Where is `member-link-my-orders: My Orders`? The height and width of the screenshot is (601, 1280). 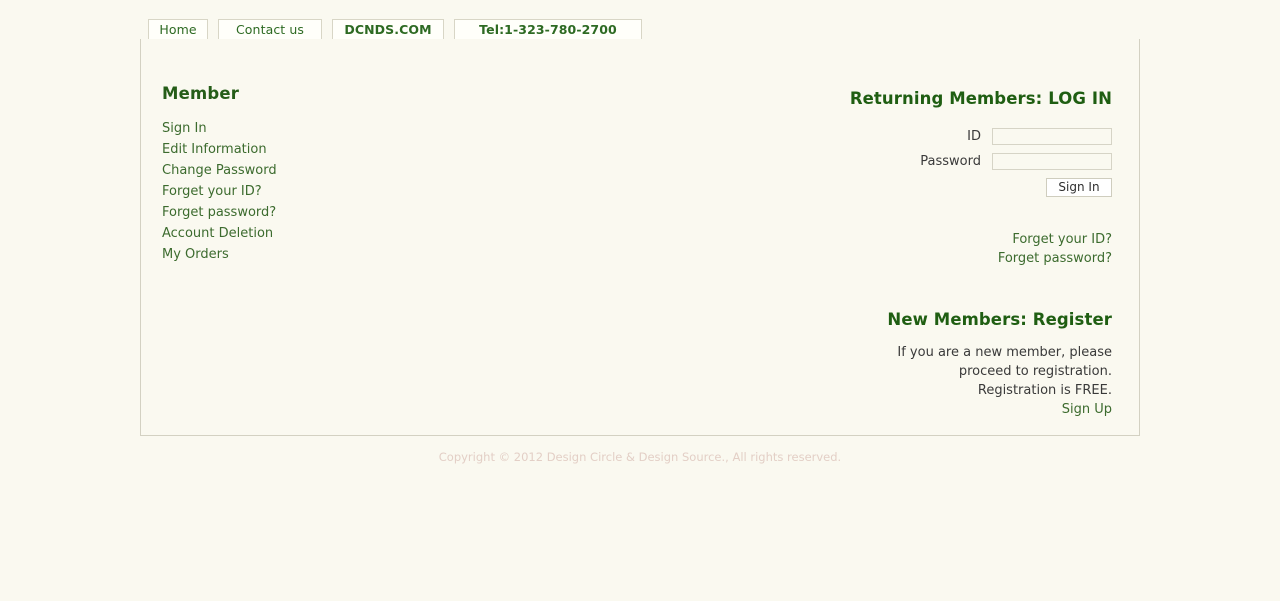
member-link-my-orders: My Orders is located at coordinates (195, 254).